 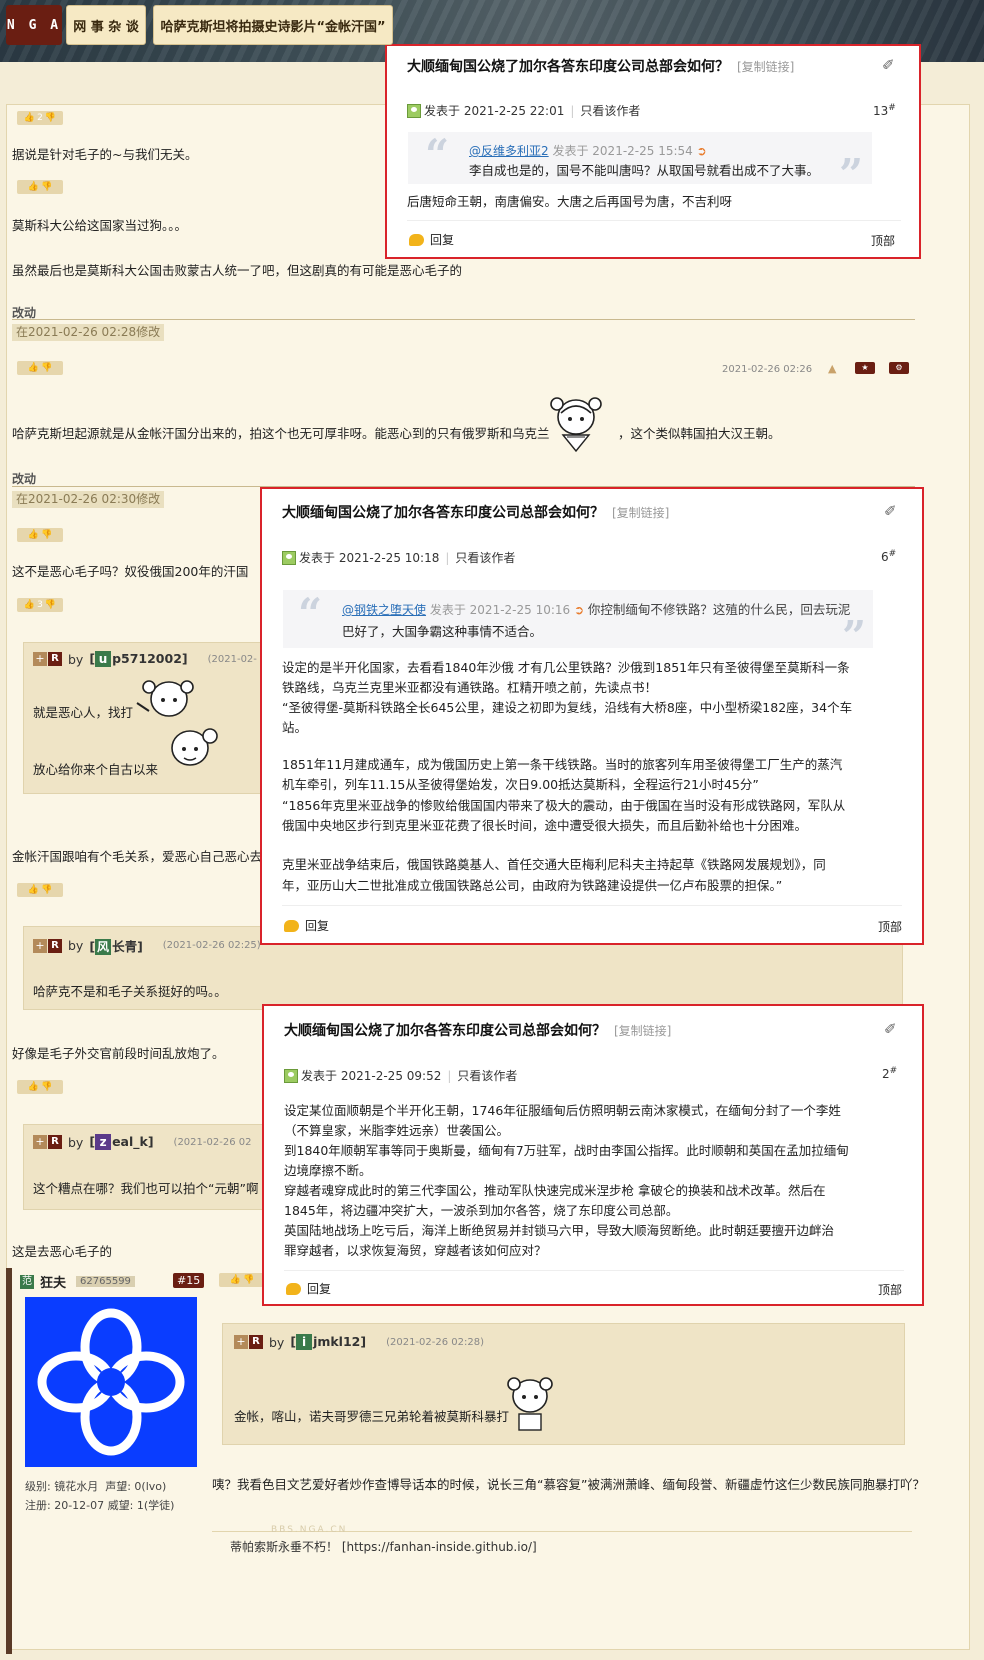 I want to click on quote-text: 就是恶心人，找打, so click(x=83, y=712).